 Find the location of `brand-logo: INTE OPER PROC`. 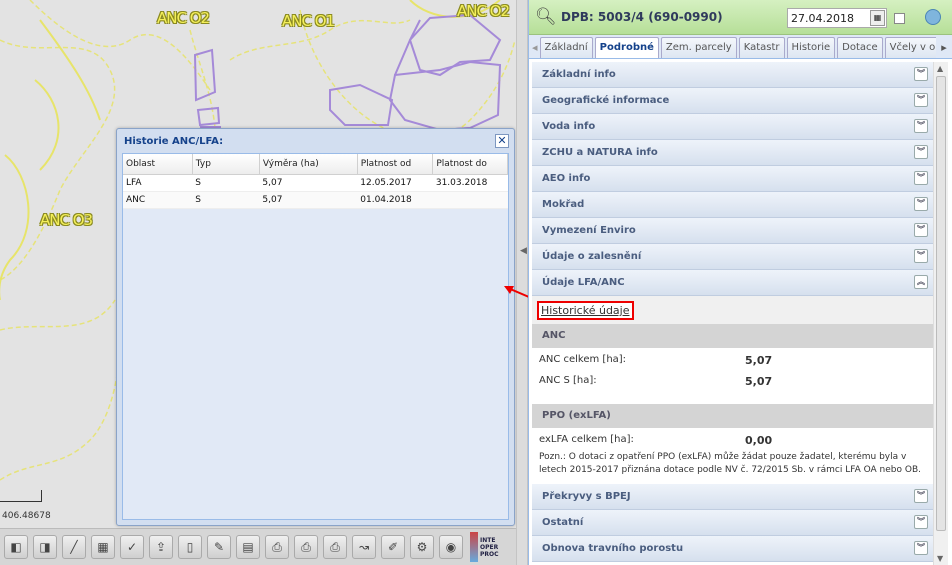

brand-logo: INTE OPER PROC is located at coordinates (490, 547).